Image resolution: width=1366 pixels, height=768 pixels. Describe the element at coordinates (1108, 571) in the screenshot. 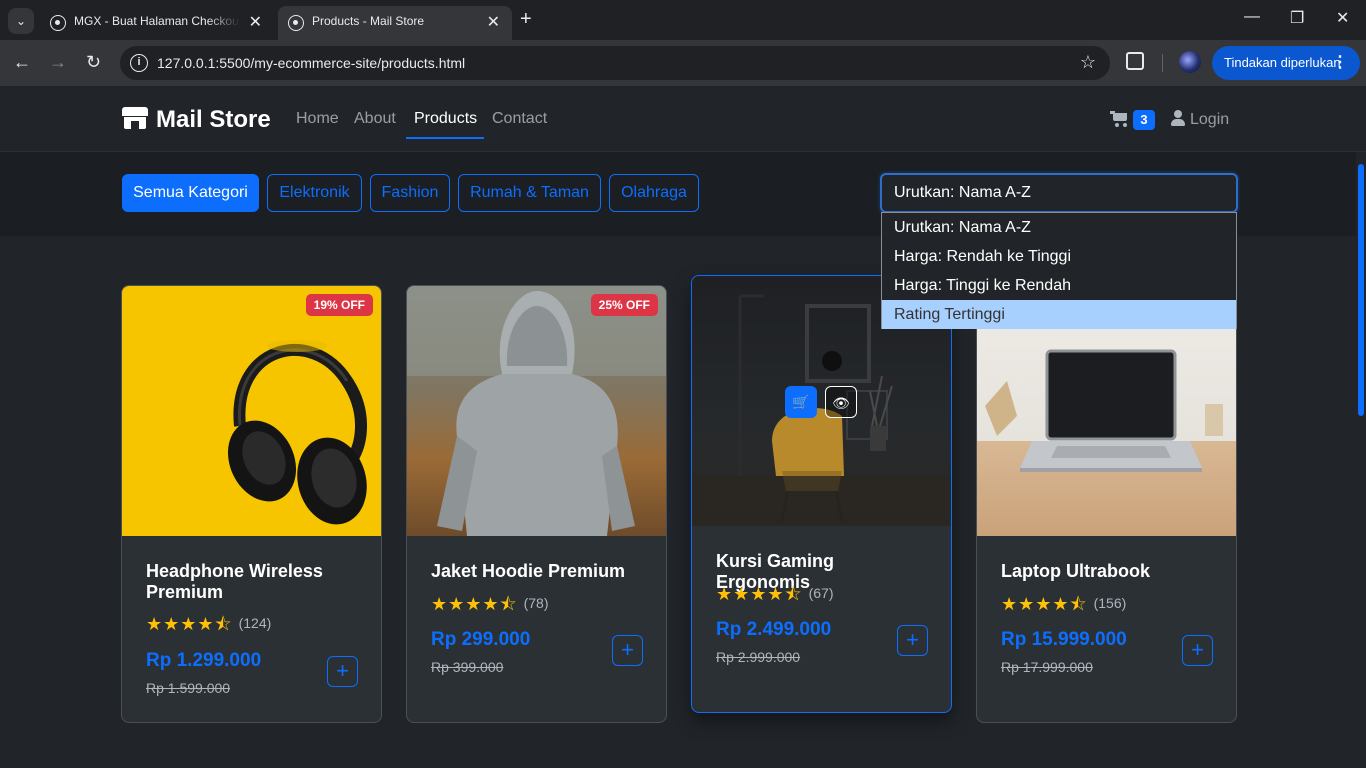

I see `product-name: Laptop Ultrabook` at that location.